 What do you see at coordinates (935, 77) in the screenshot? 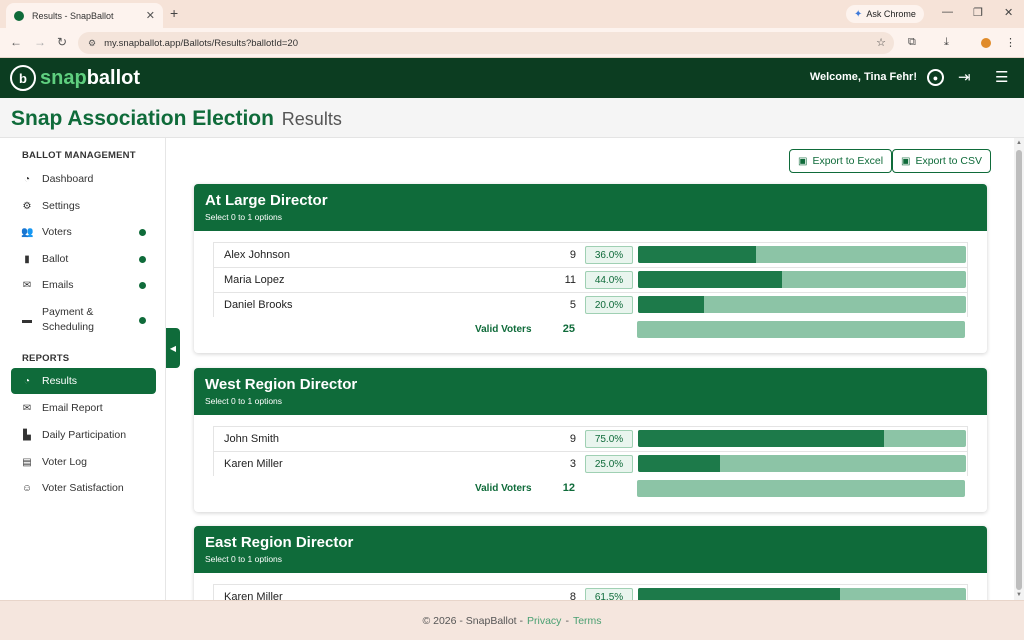
I see `user-account-icon: ●` at bounding box center [935, 77].